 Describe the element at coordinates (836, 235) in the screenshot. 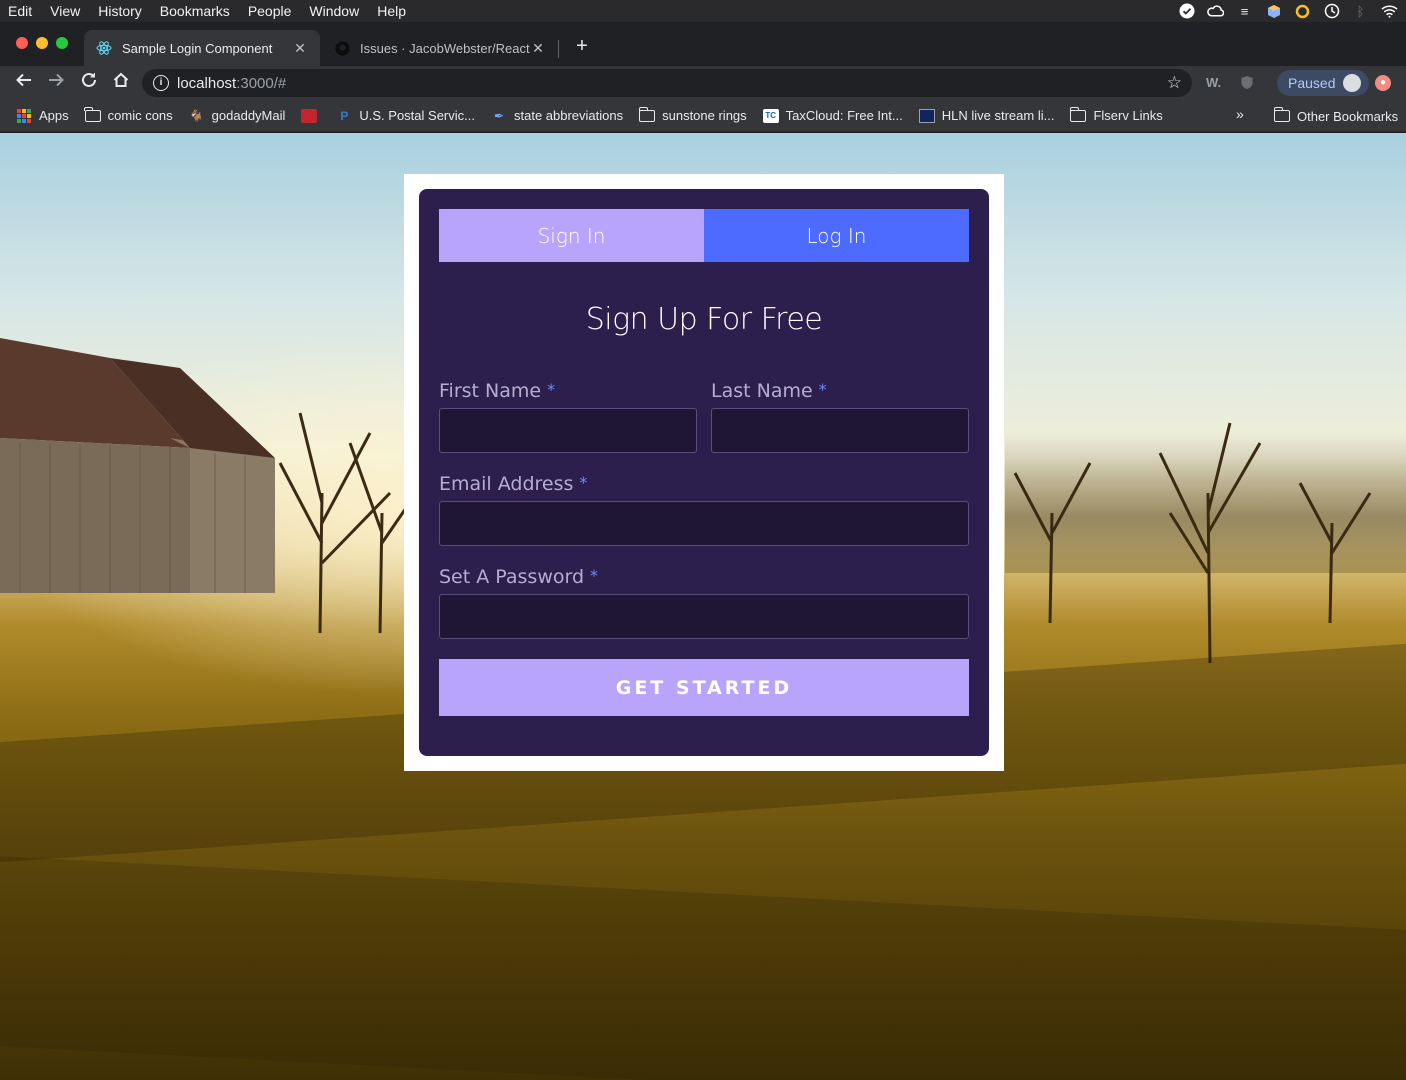

I see `tab-log-in: Log In` at that location.